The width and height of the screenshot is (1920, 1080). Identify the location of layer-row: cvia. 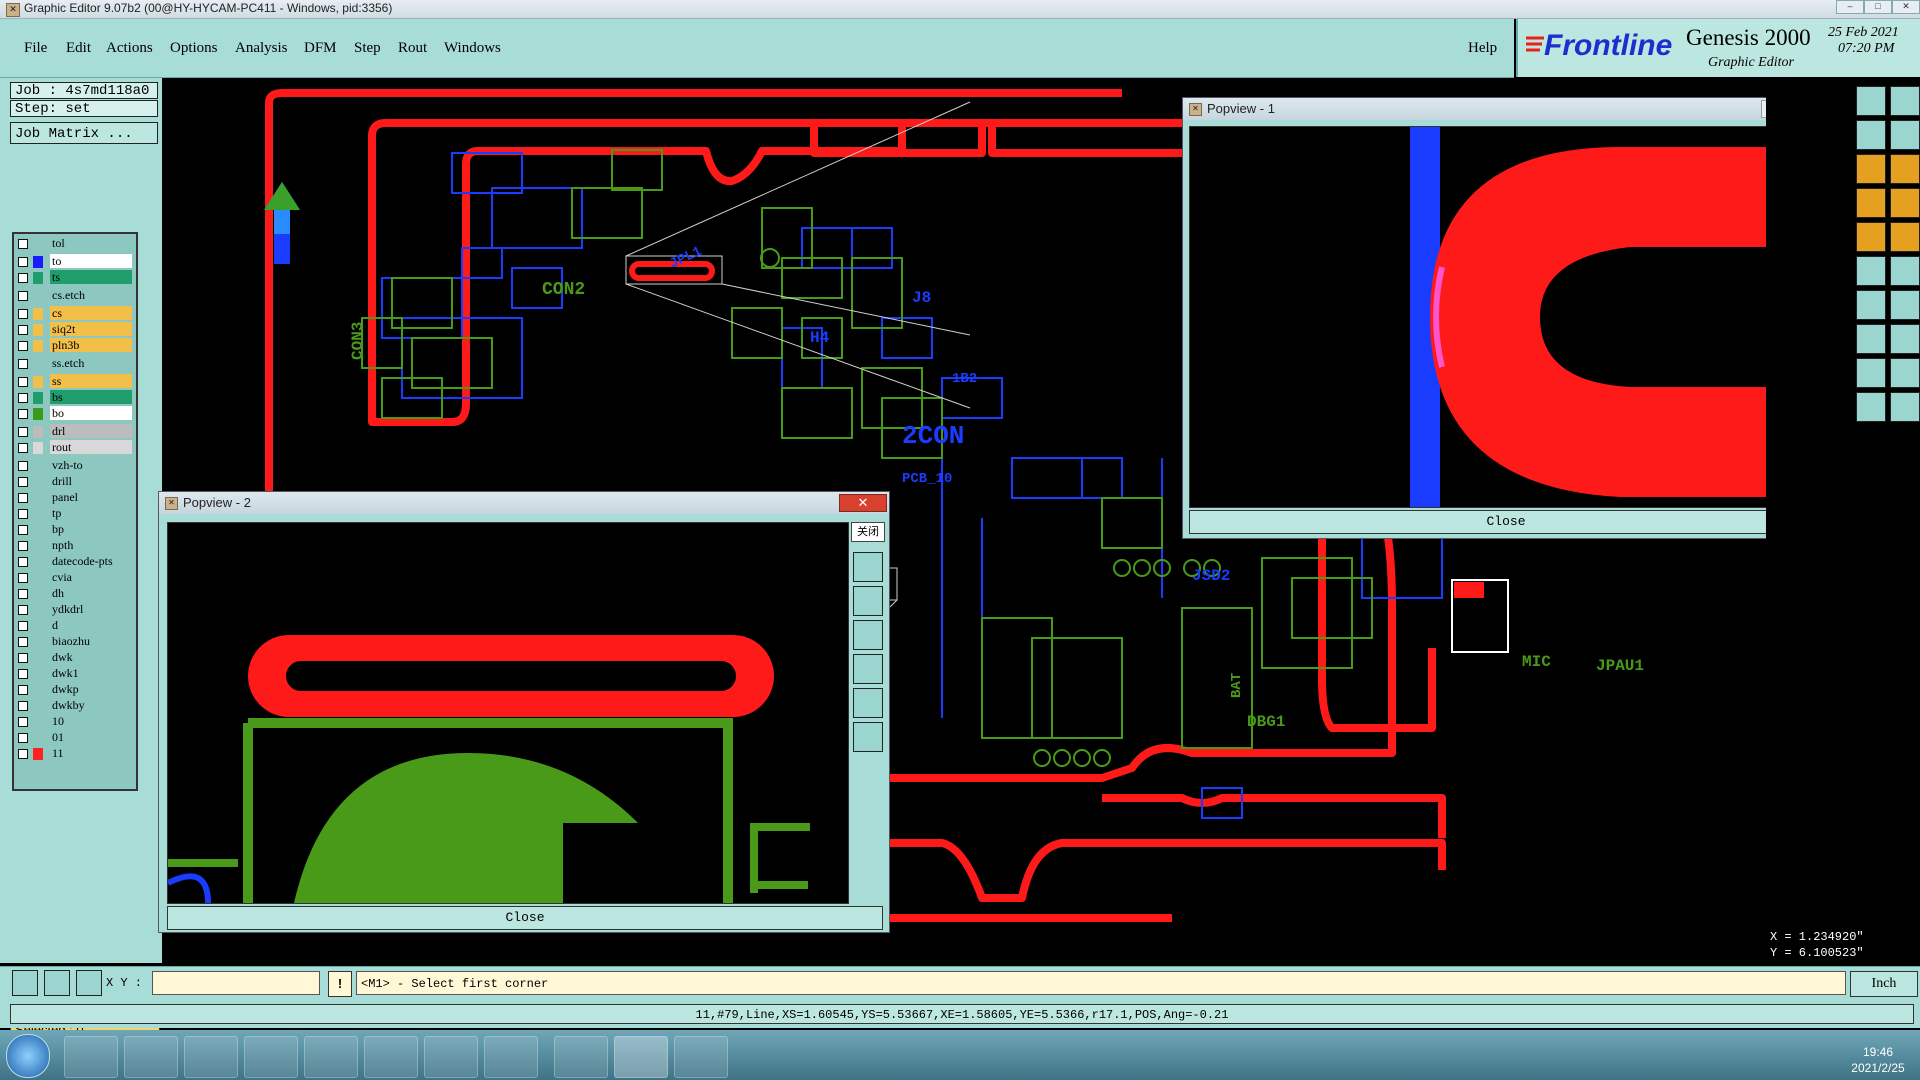
(74, 577).